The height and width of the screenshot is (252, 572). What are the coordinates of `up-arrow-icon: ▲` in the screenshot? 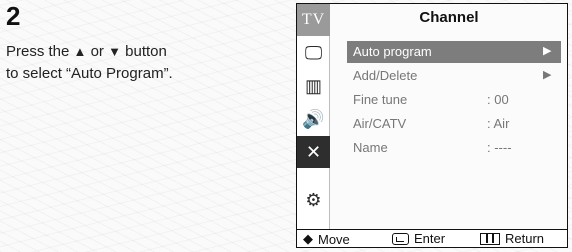 It's located at (80, 51).